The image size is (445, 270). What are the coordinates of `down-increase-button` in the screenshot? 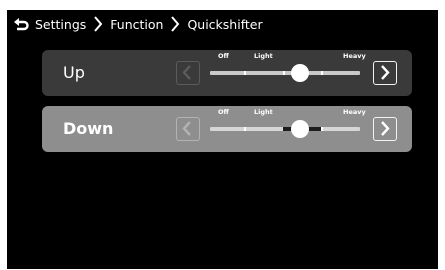 It's located at (385, 129).